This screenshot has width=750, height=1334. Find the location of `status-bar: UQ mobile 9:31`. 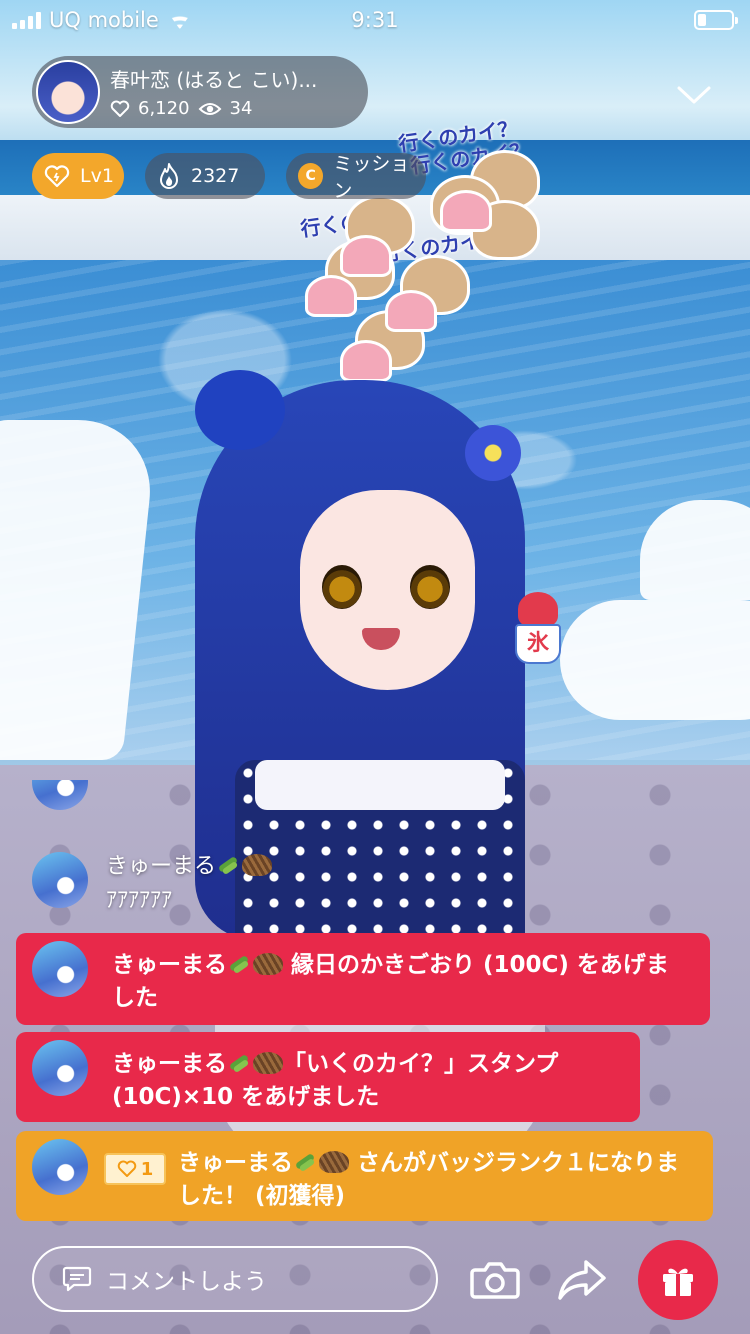

status-bar: UQ mobile 9:31 is located at coordinates (375, 20).